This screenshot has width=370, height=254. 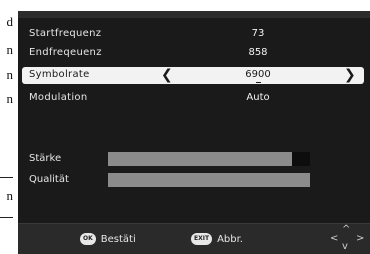 What do you see at coordinates (258, 52) in the screenshot?
I see `row-value: 858` at bounding box center [258, 52].